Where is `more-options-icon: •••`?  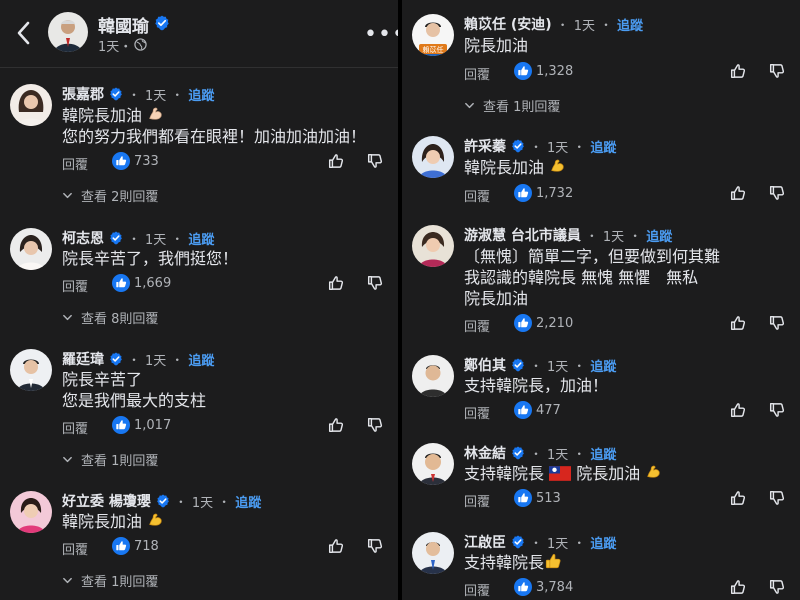
more-options-icon: ••• is located at coordinates (381, 34).